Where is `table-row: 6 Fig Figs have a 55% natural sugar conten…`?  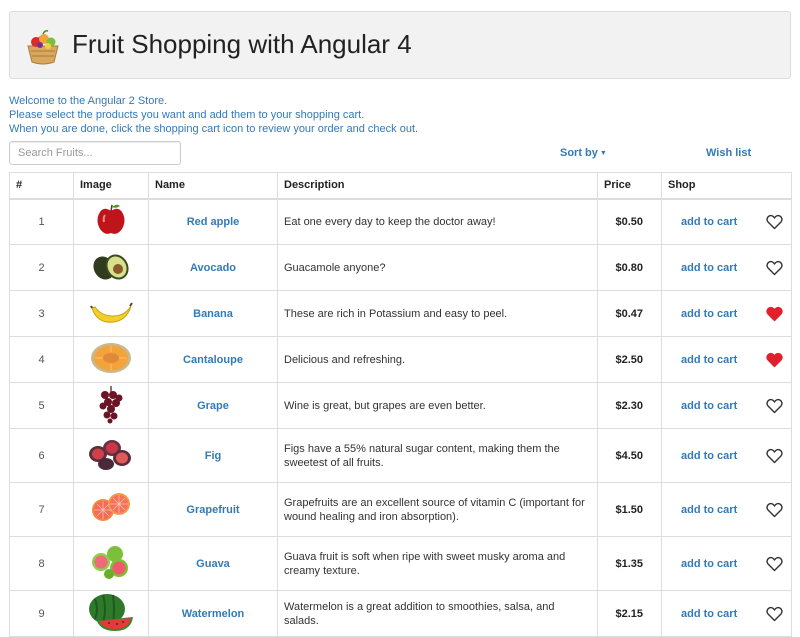
table-row: 6 Fig Figs have a 55% natural sugar conten… is located at coordinates (400, 455).